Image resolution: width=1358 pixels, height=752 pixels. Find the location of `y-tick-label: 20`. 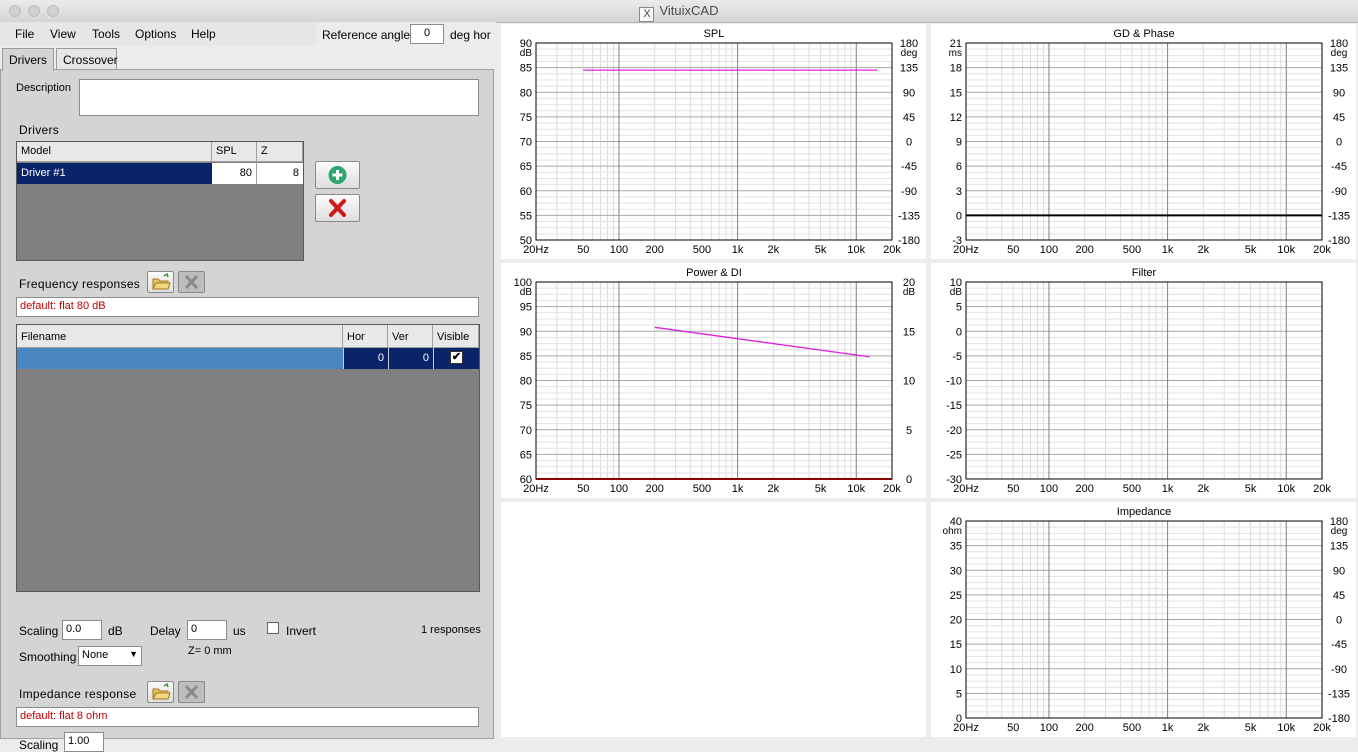

y-tick-label: 20 is located at coordinates (956, 621).